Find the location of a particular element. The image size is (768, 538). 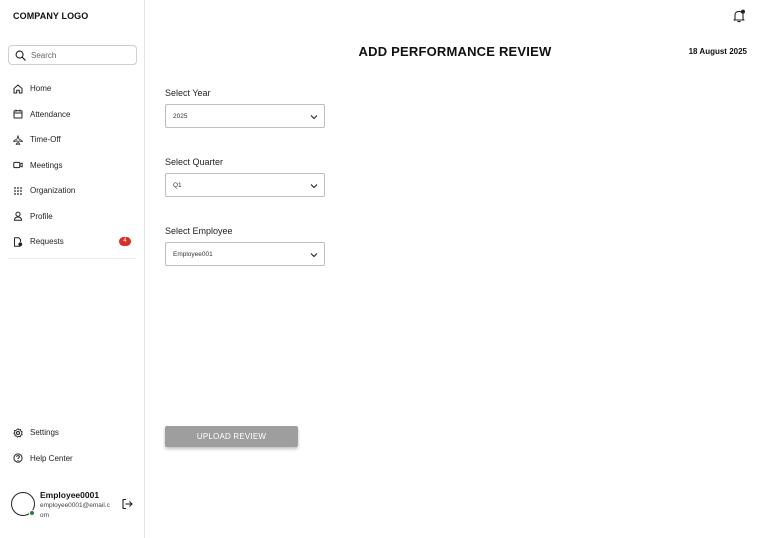

nav-divider is located at coordinates (72, 258).